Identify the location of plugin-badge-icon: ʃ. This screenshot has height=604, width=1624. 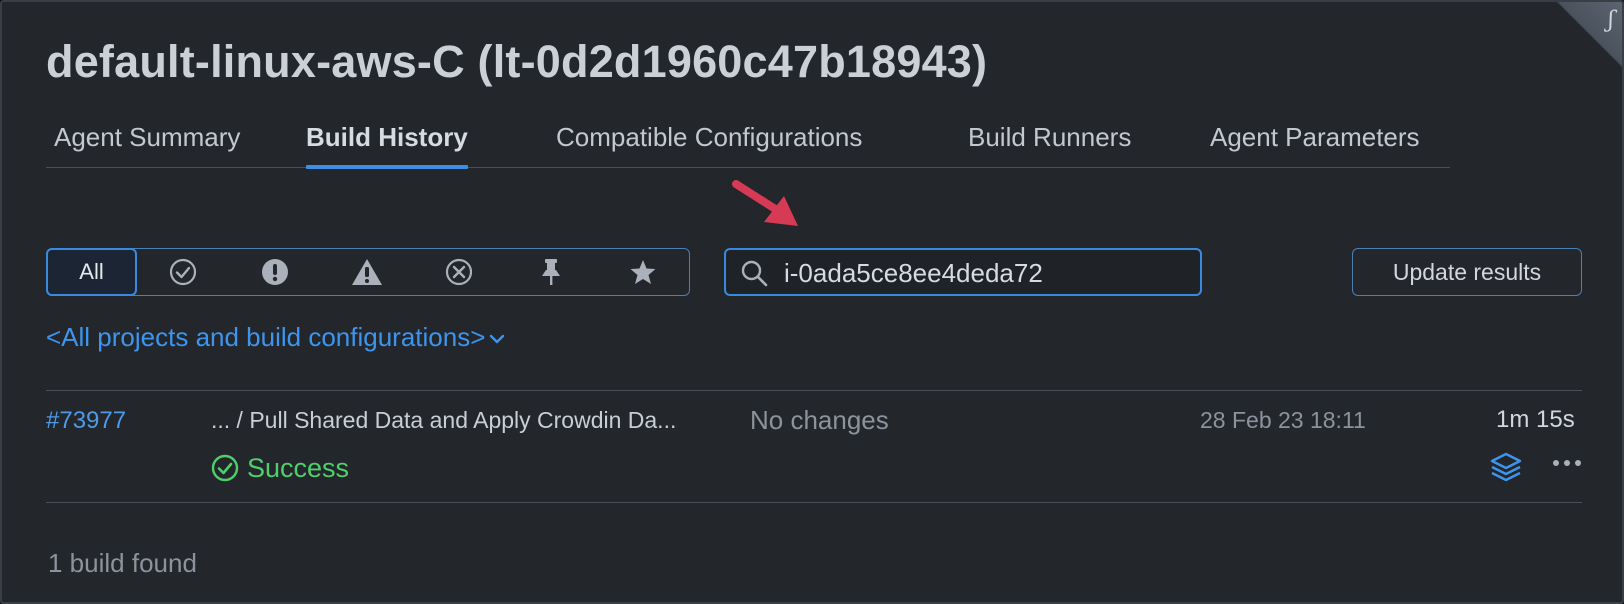
(1589, 35).